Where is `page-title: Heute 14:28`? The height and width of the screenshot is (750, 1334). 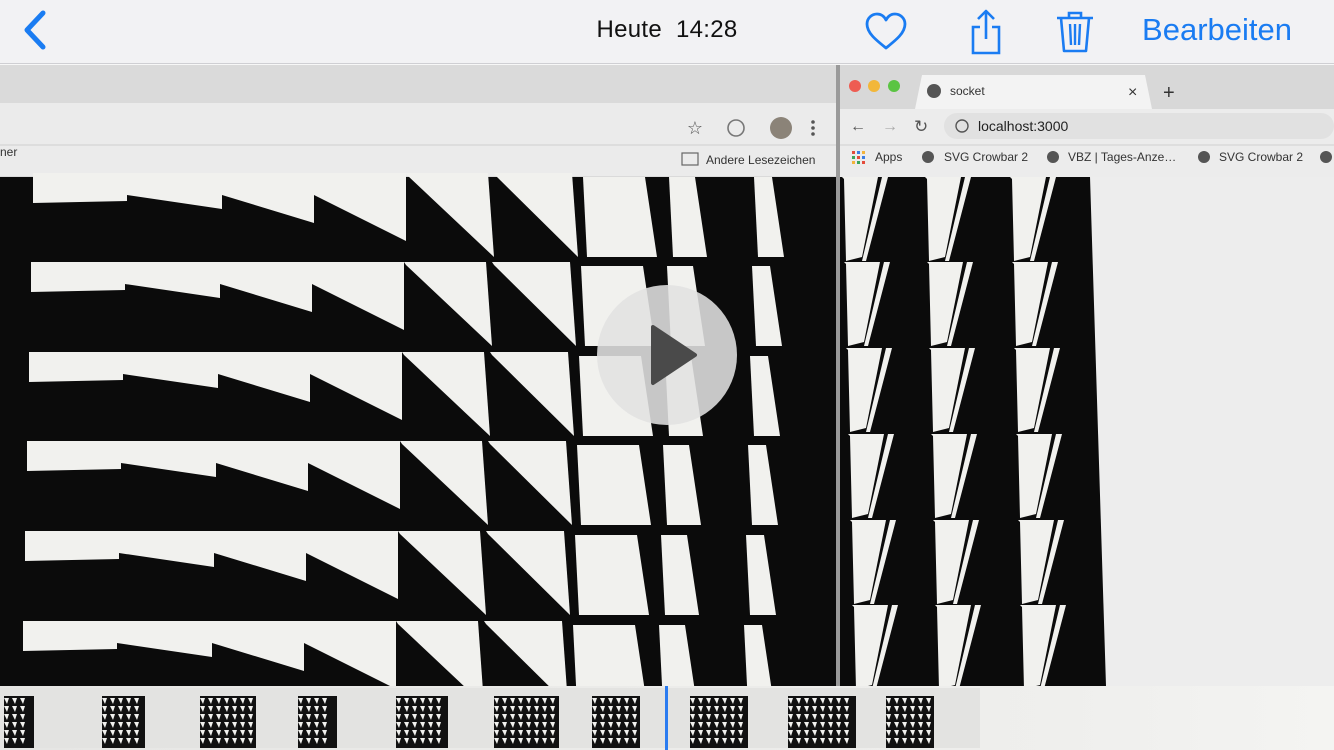
page-title: Heute 14:28 is located at coordinates (667, 30).